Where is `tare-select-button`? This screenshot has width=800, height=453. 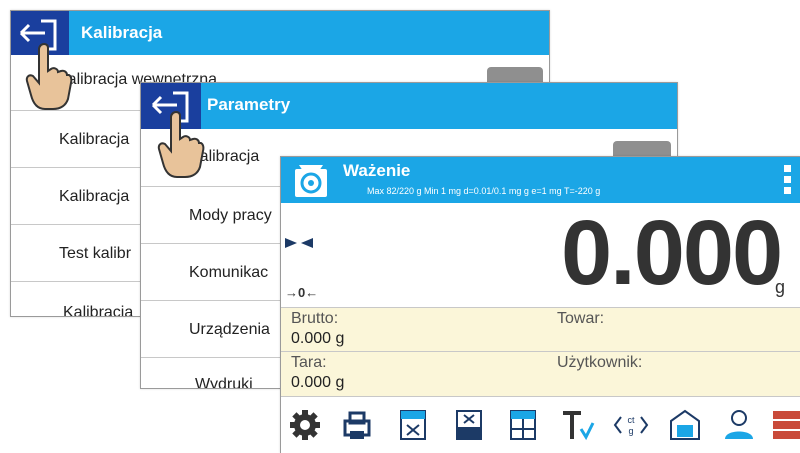
tare-select-button is located at coordinates (523, 425).